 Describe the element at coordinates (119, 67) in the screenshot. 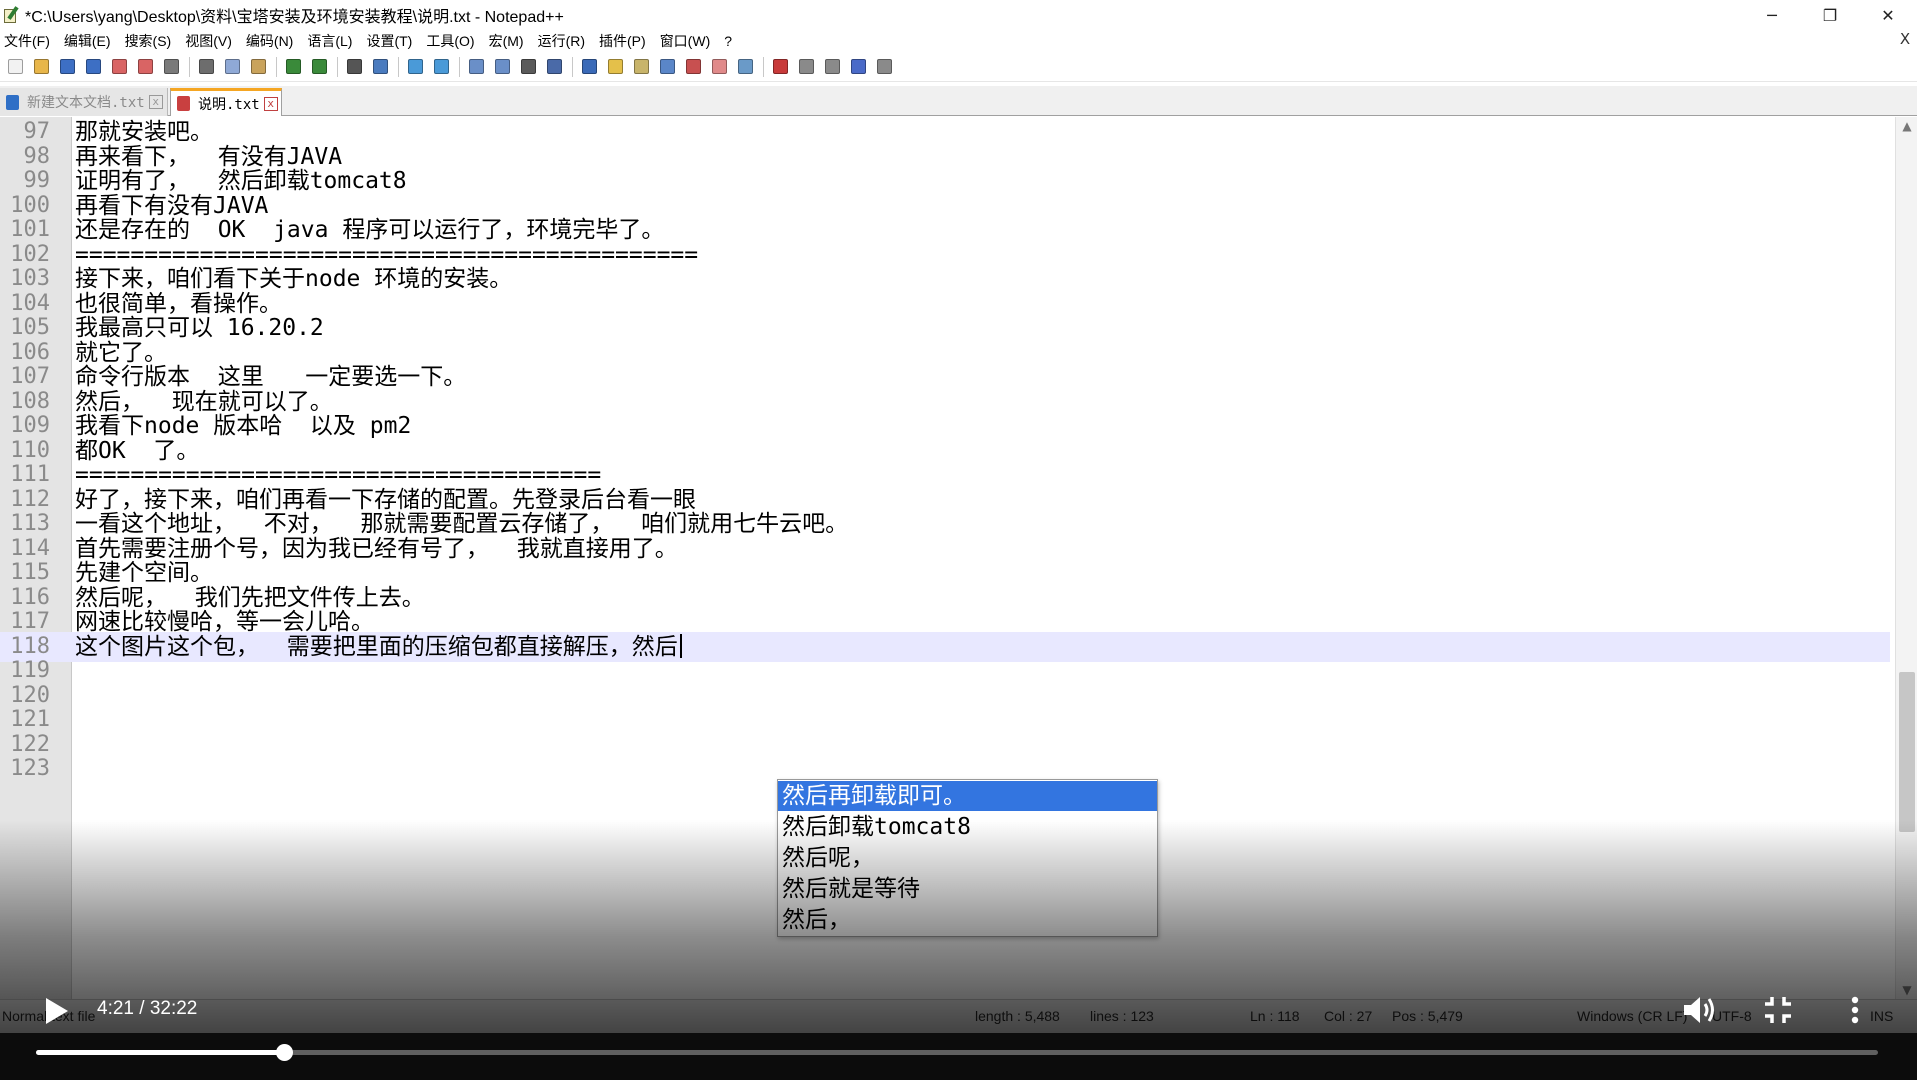

I see `close-icon` at that location.